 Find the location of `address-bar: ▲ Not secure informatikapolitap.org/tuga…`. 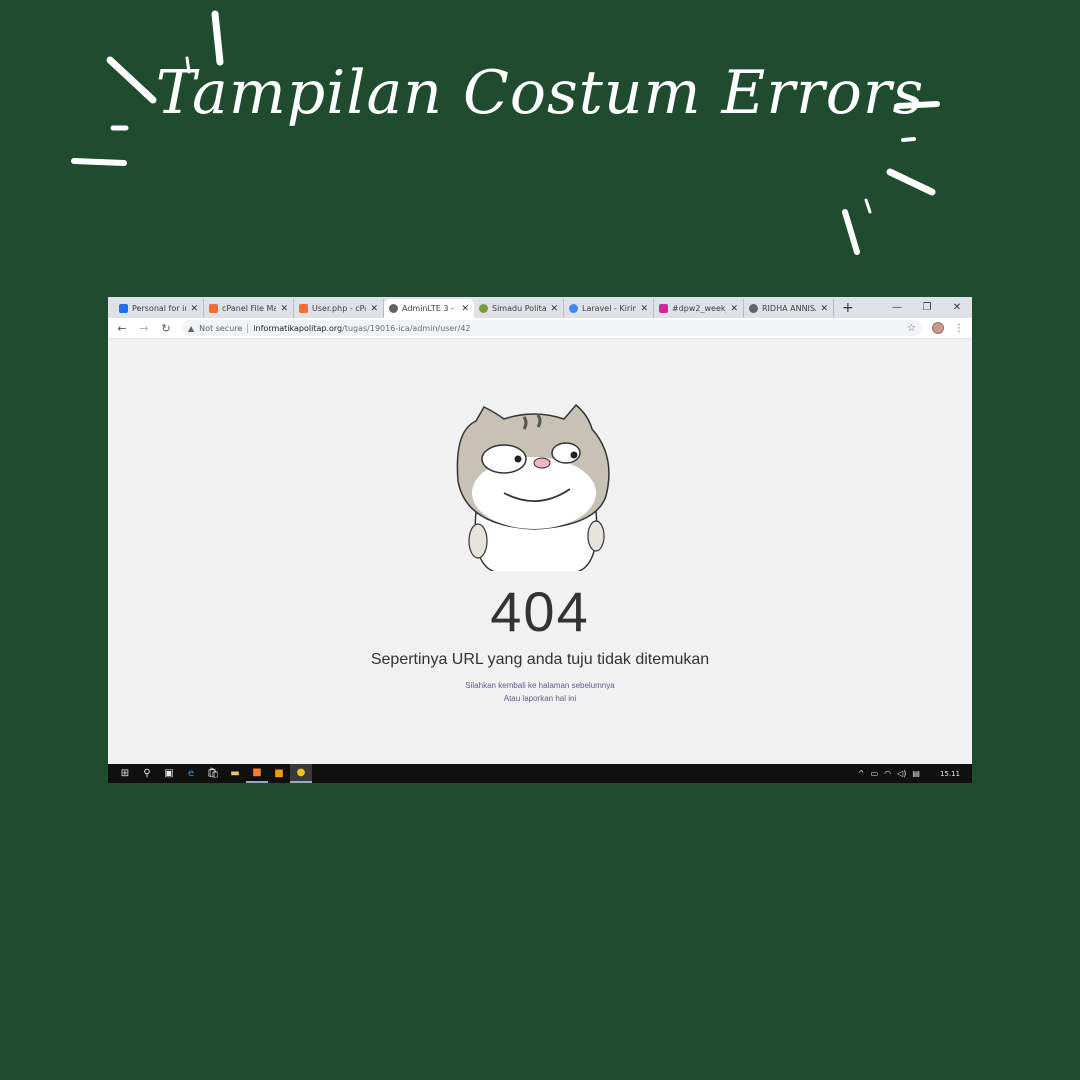

address-bar: ▲ Not secure informatikapolitap.org/tuga… is located at coordinates (552, 328).